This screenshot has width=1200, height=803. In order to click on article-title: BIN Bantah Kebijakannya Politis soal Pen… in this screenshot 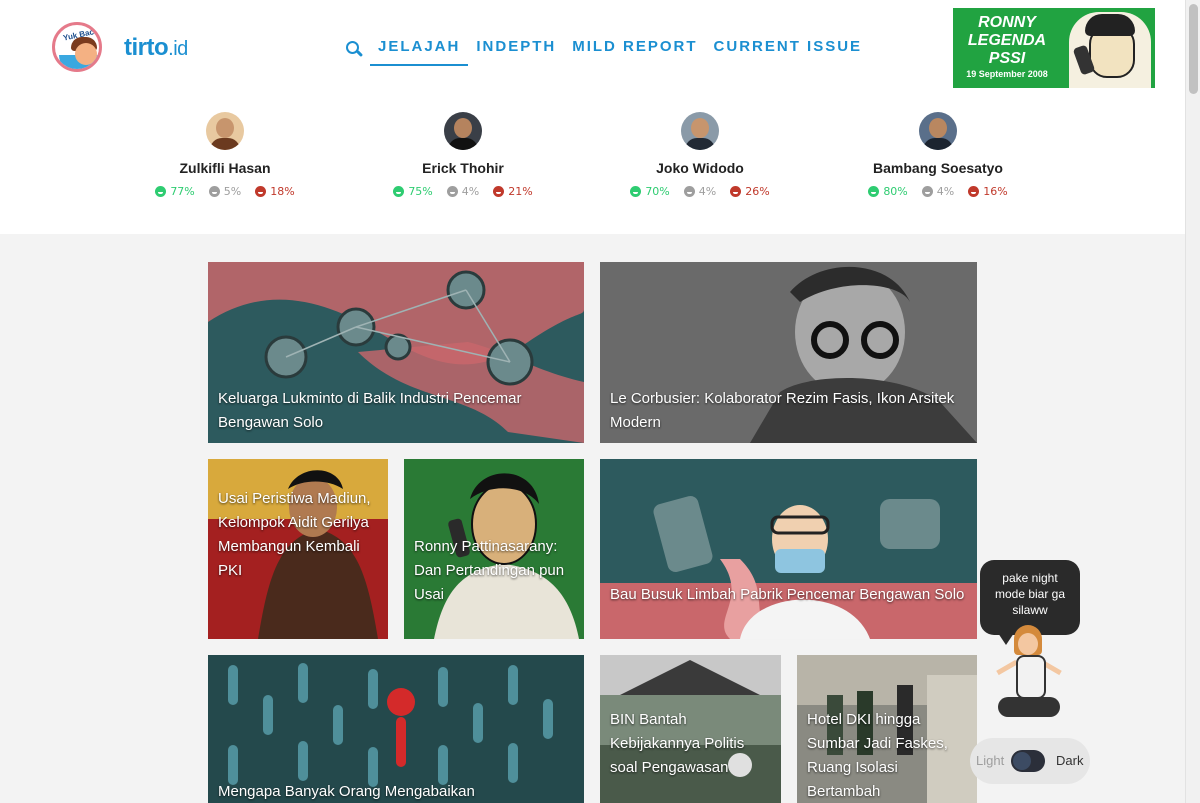, I will do `click(677, 743)`.